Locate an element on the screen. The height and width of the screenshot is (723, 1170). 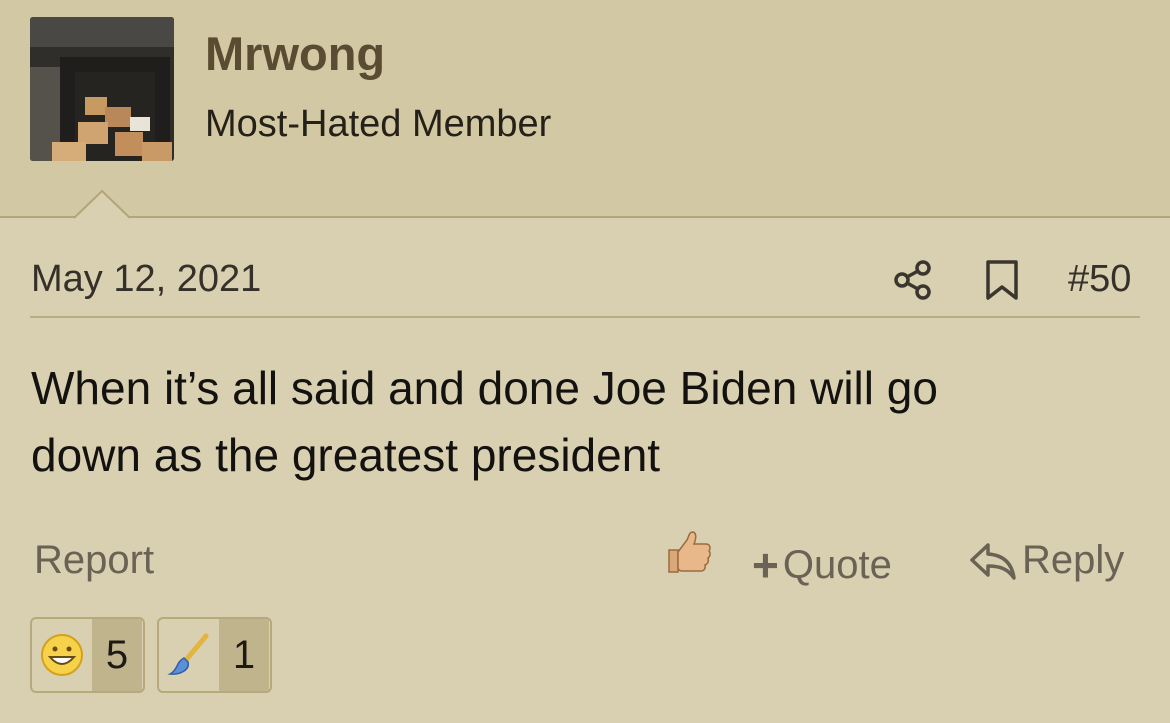
header-divider is located at coordinates (585, 217).